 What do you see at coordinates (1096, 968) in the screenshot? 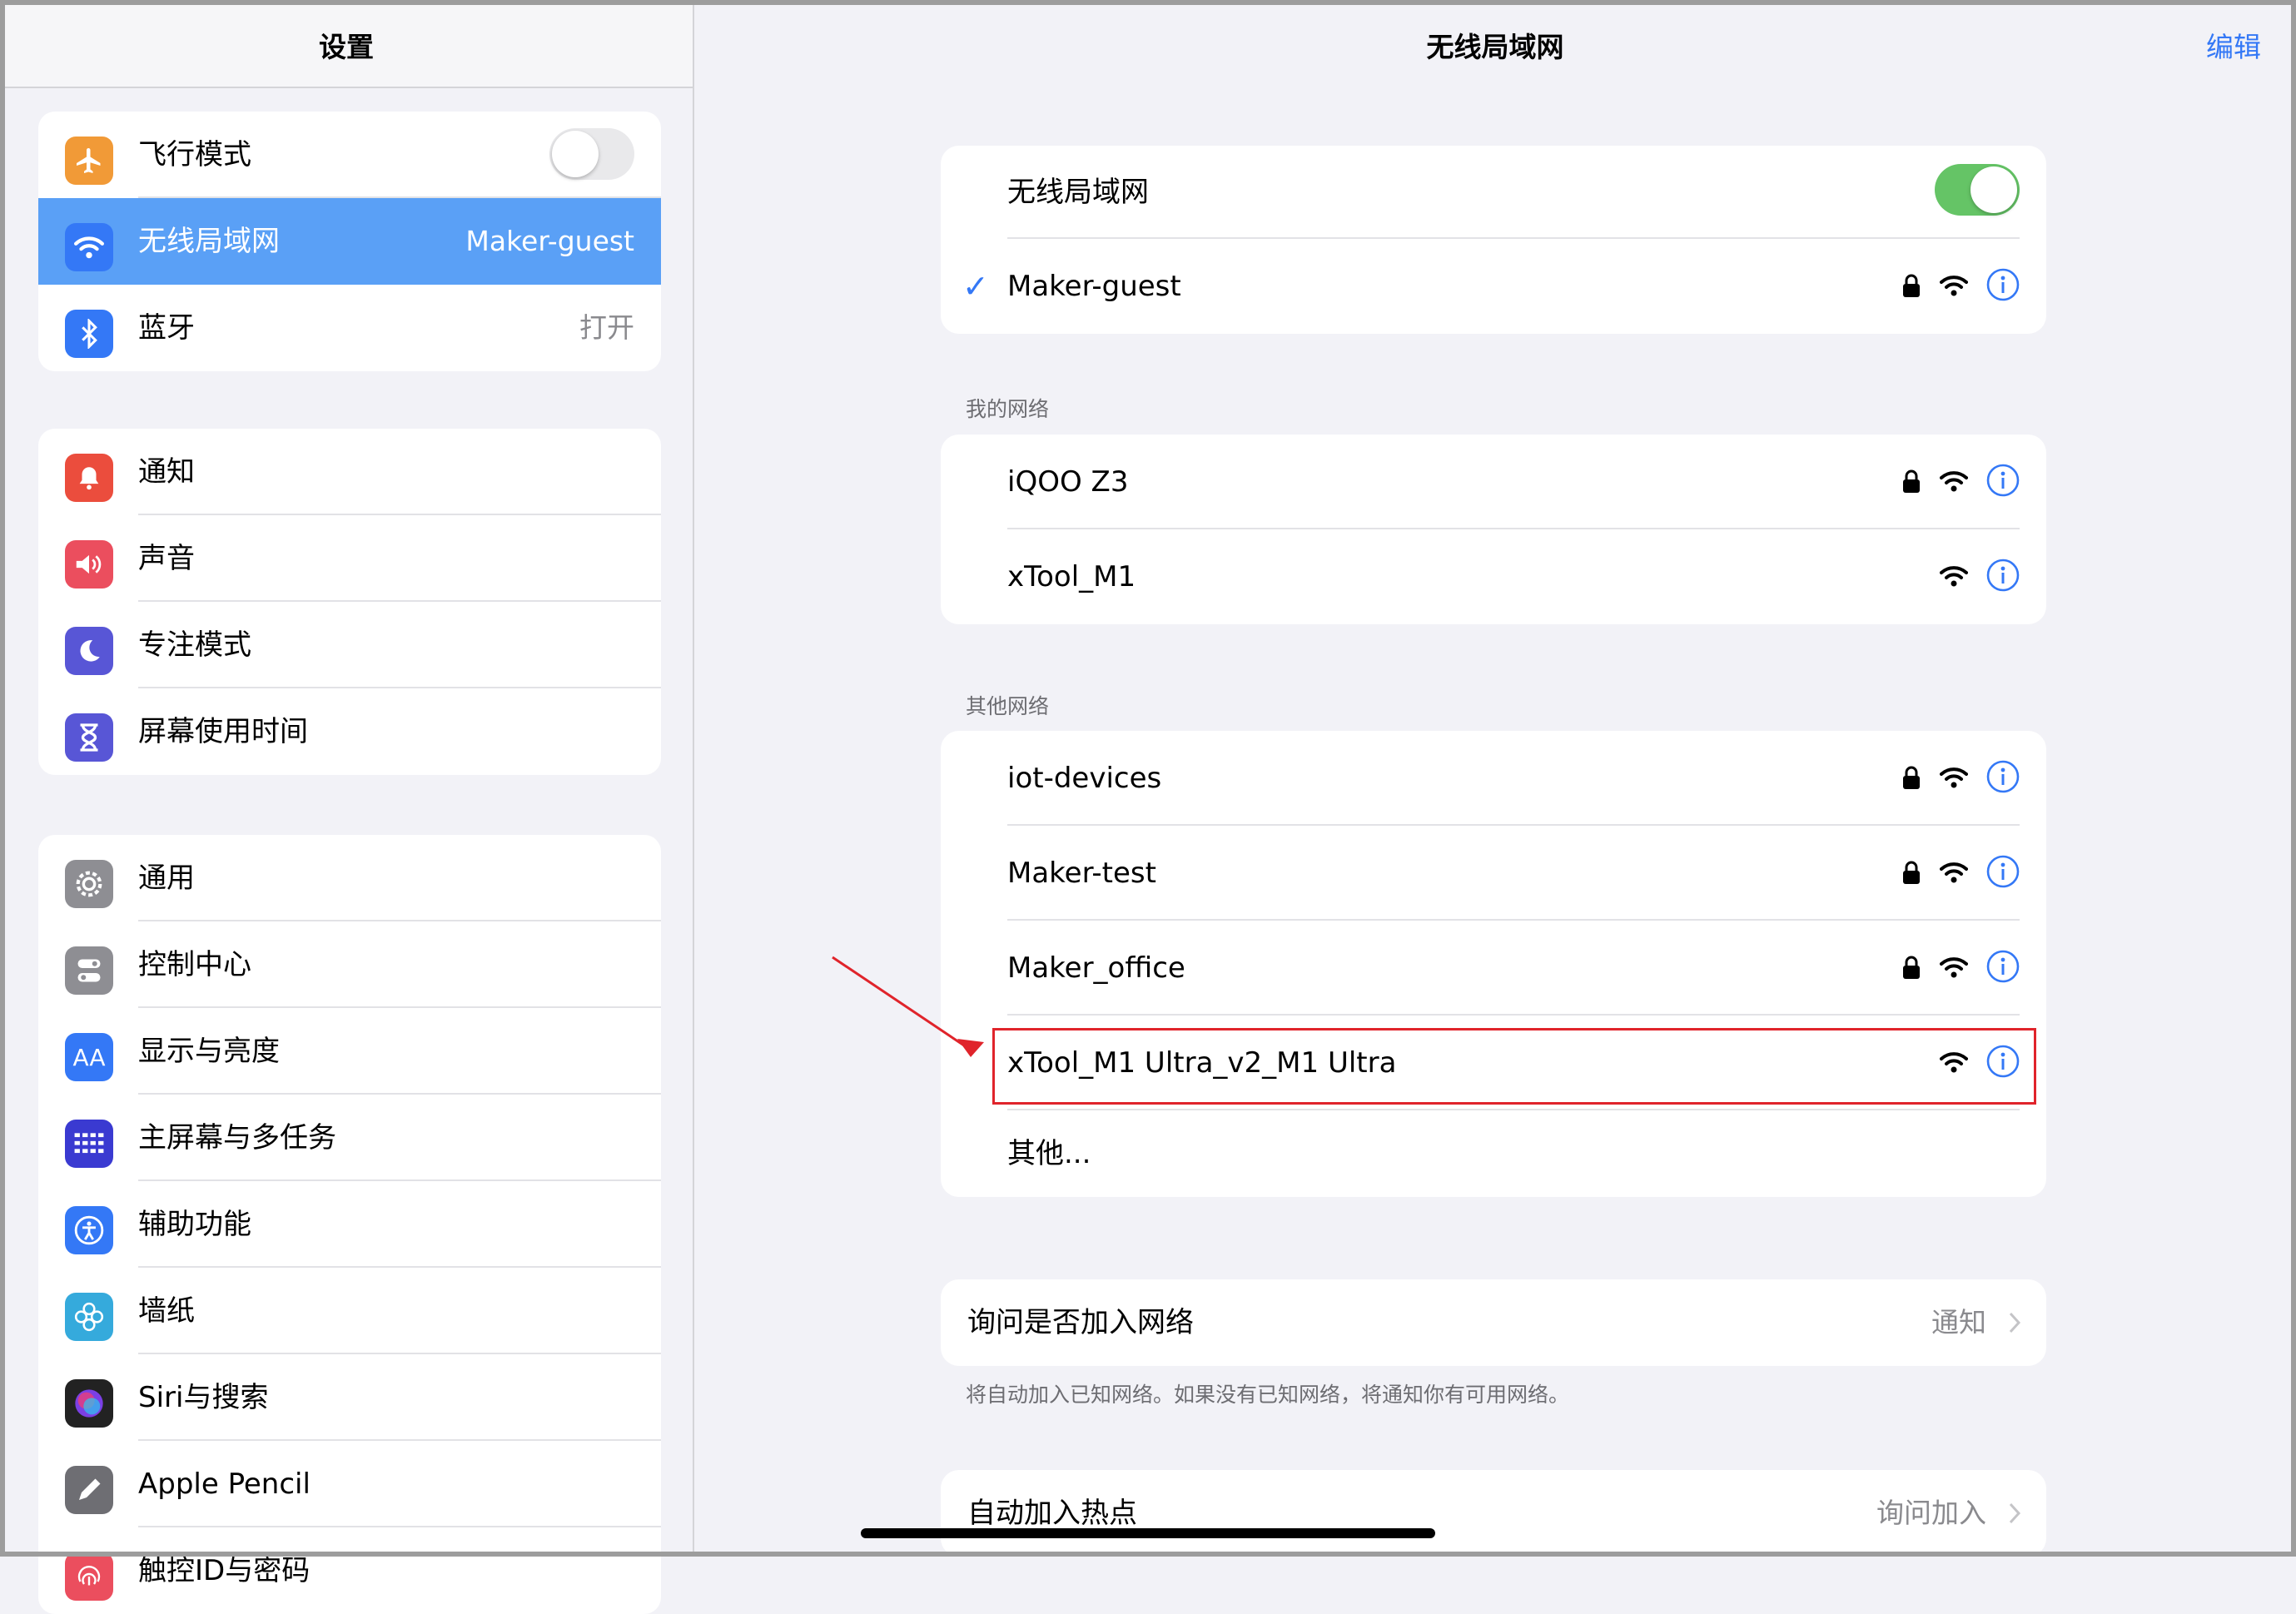
I see `network-name: Maker_office` at bounding box center [1096, 968].